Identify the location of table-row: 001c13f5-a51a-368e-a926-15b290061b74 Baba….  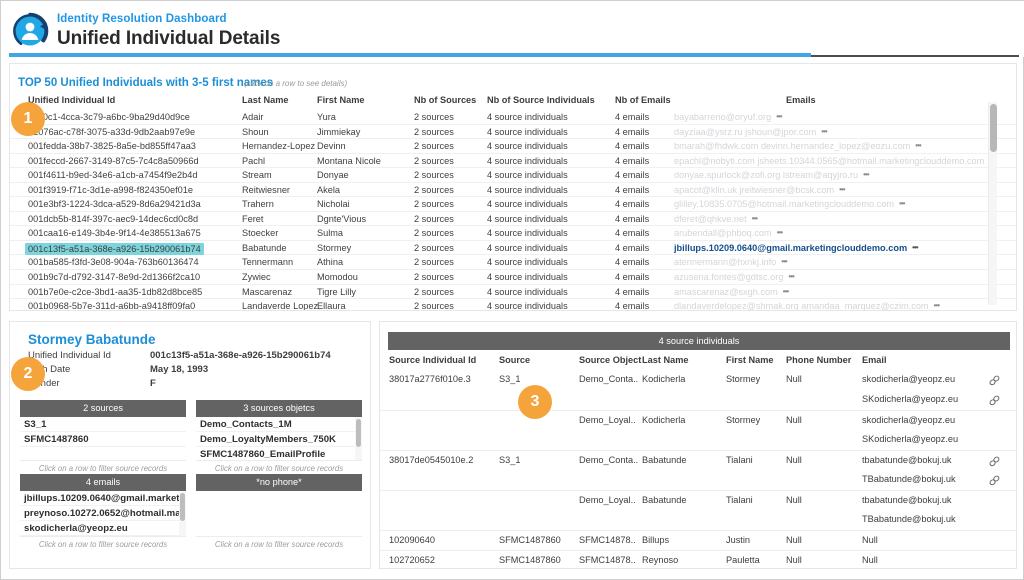
(513, 248).